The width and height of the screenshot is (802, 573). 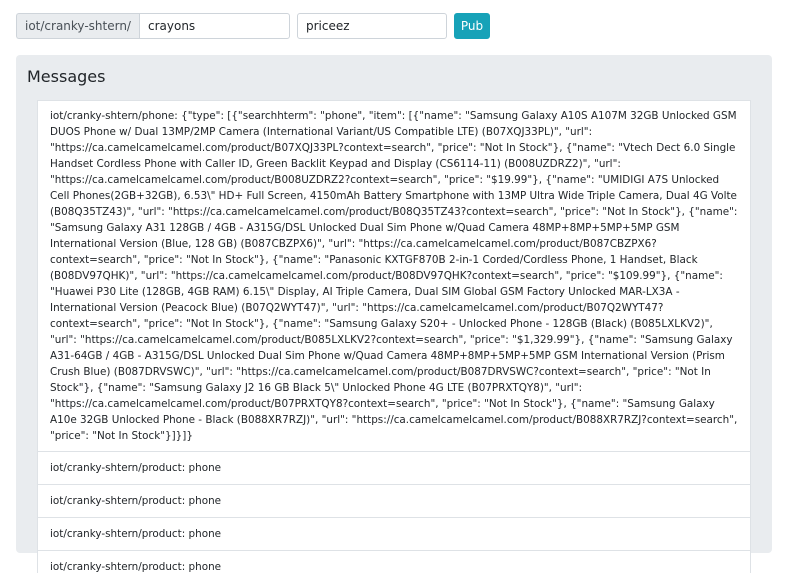 I want to click on payload-input, so click(x=371, y=26).